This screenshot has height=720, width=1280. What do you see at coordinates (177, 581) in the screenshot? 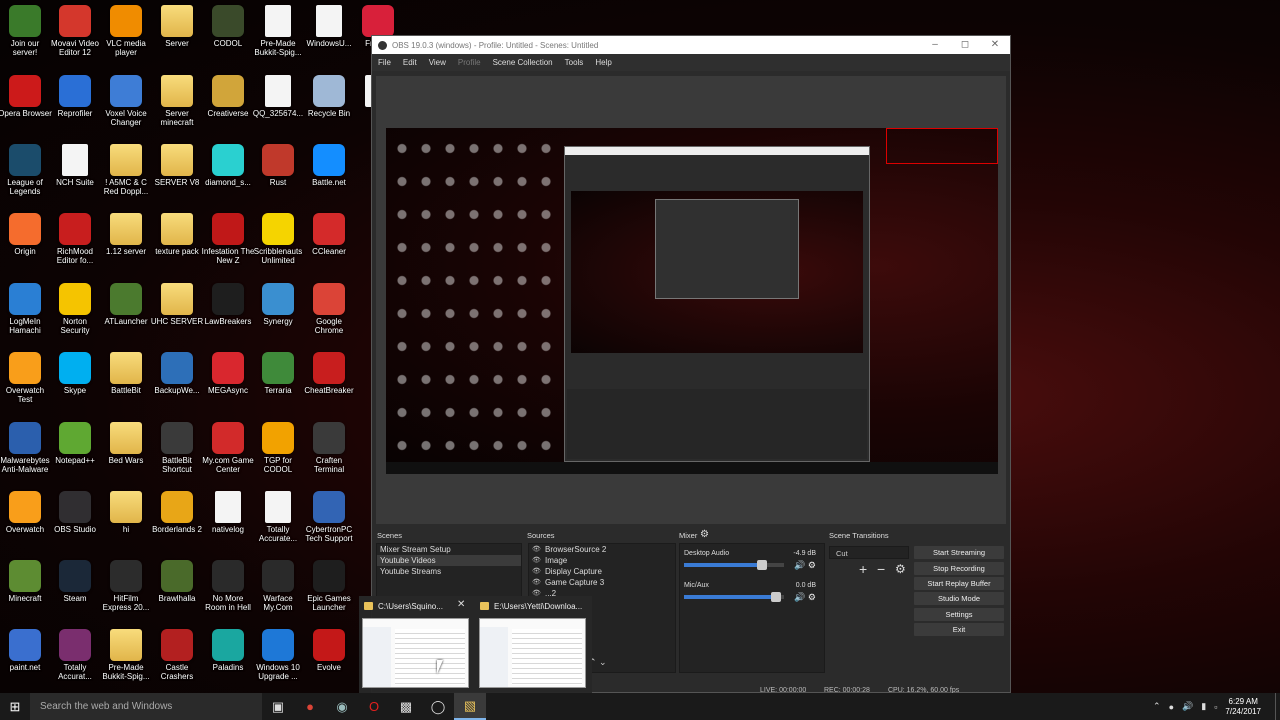
I see `desktop-shortcut: Brawlhalla` at bounding box center [177, 581].